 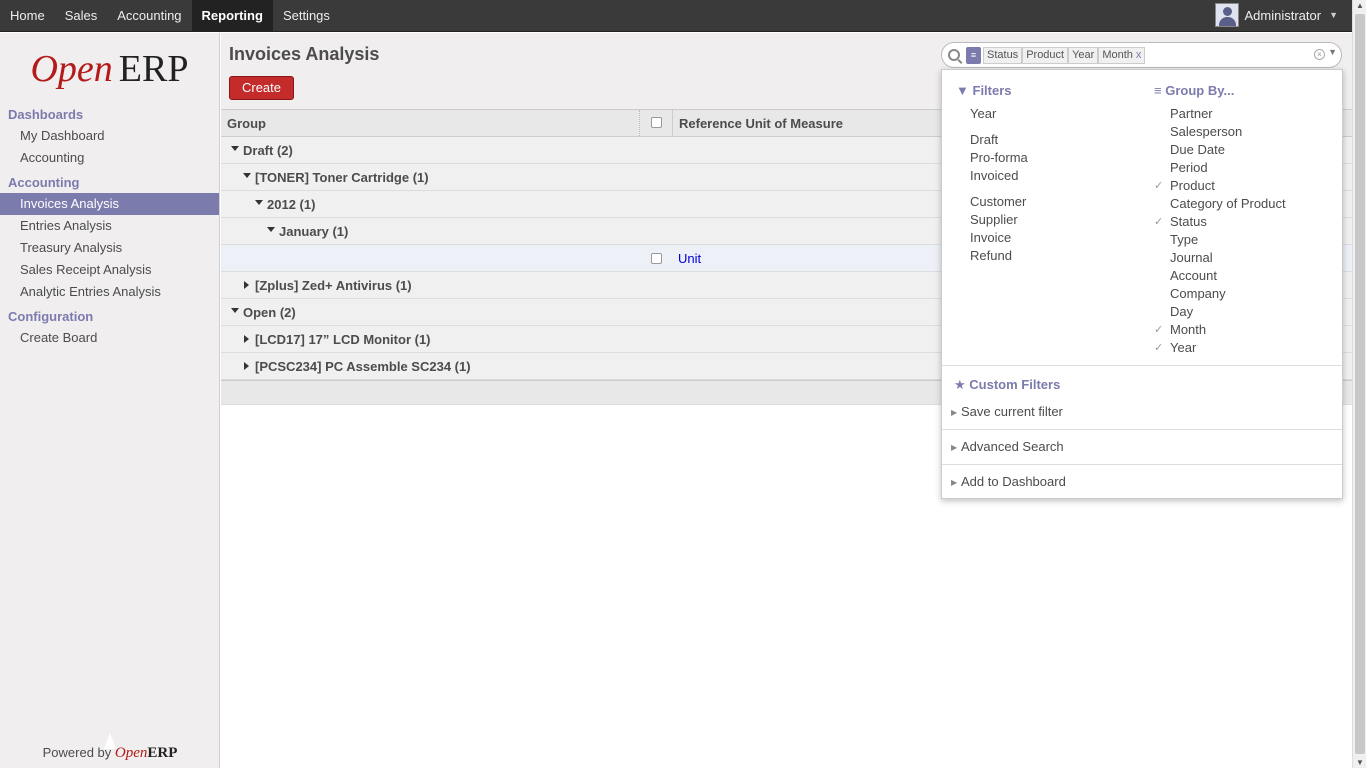 What do you see at coordinates (1333, 15) in the screenshot?
I see `chevron-down-icon: ▼` at bounding box center [1333, 15].